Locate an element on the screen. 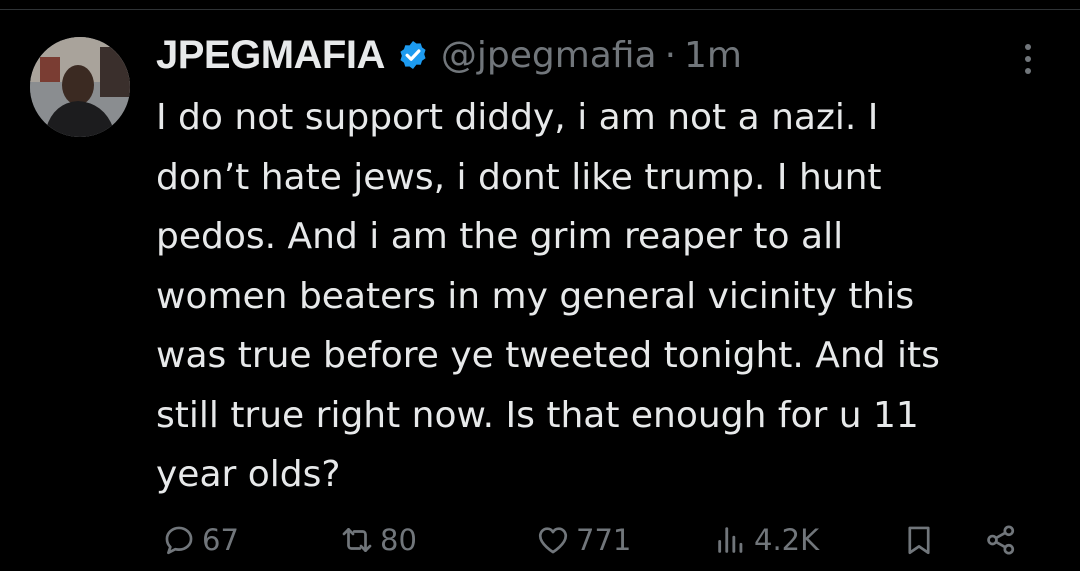 This screenshot has width=1080, height=571. verified-badge-icon is located at coordinates (413, 55).